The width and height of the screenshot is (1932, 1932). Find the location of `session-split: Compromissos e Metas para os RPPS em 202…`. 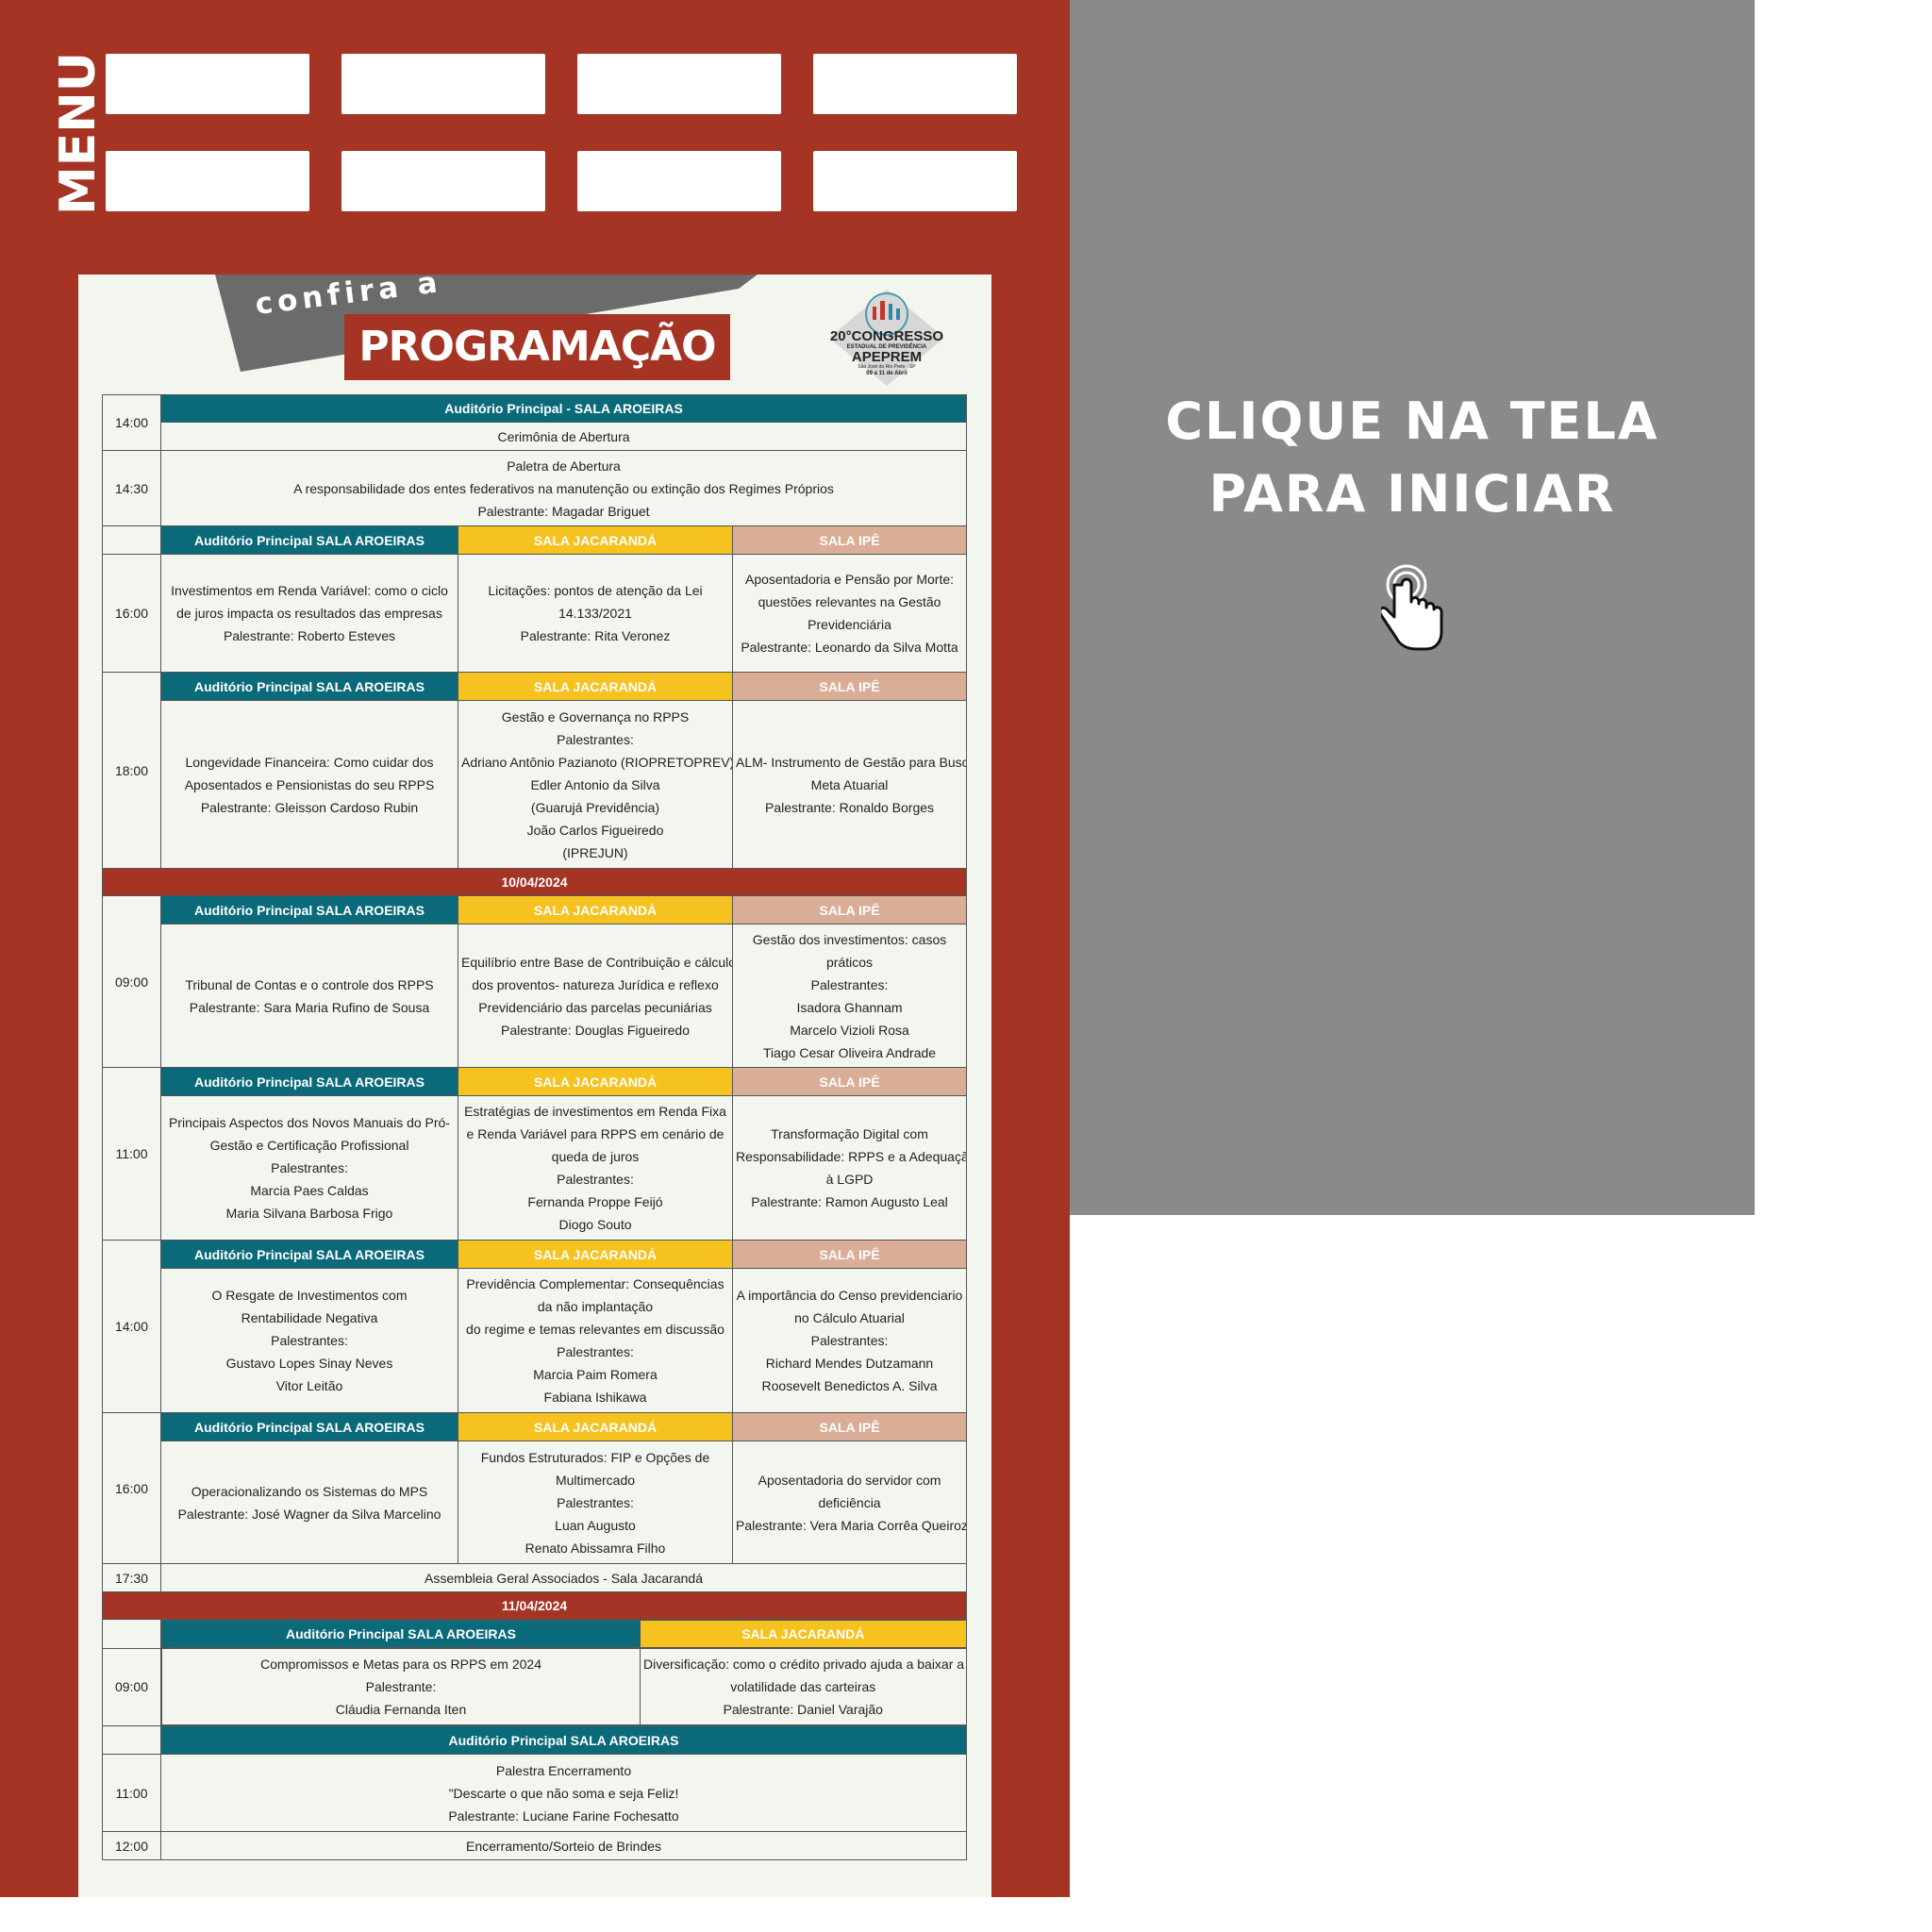

session-split: Compromissos e Metas para os RPPS em 202… is located at coordinates (564, 1687).